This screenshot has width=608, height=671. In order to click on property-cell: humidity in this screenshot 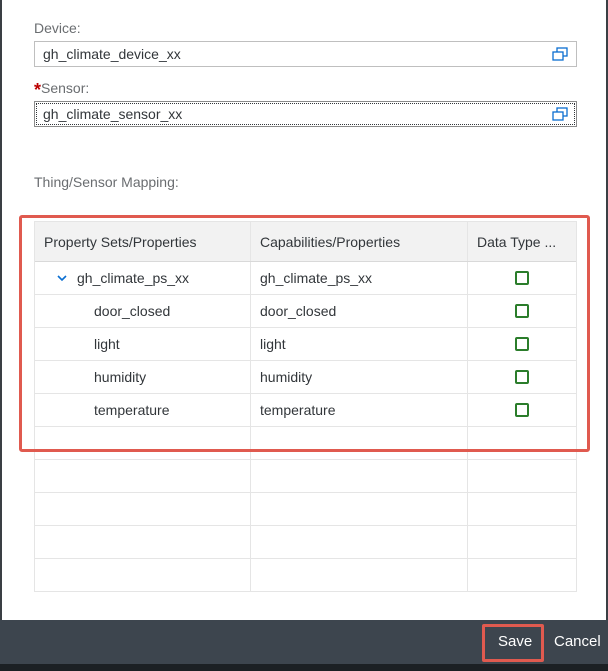, I will do `click(143, 377)`.